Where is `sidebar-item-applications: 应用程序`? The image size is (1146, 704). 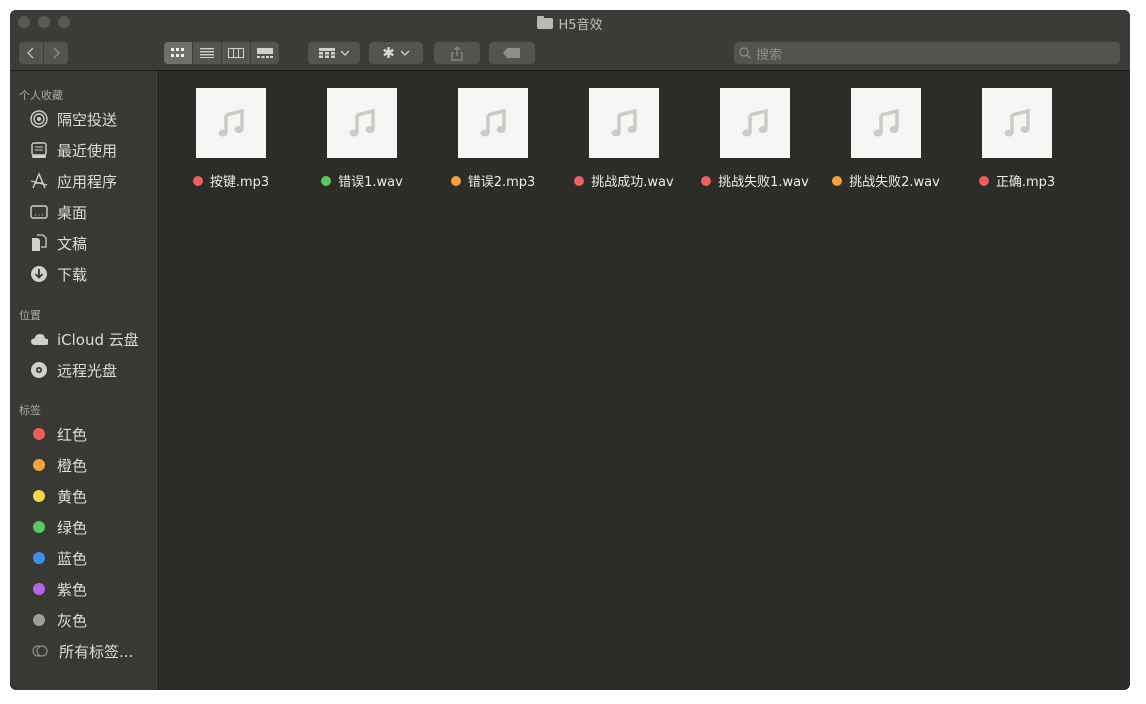 sidebar-item-applications: 应用程序 is located at coordinates (84, 181).